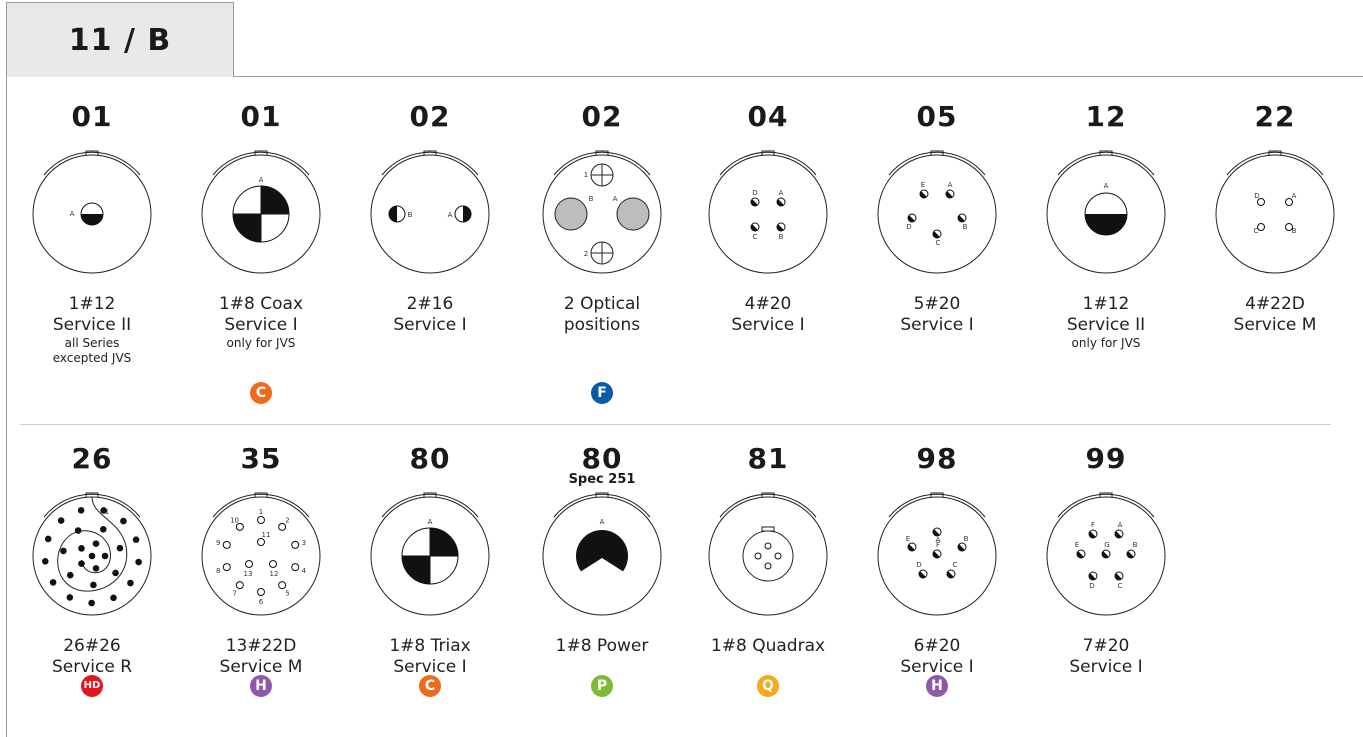 This screenshot has height=737, width=1363. I want to click on description-line: 1#12, so click(92, 304).